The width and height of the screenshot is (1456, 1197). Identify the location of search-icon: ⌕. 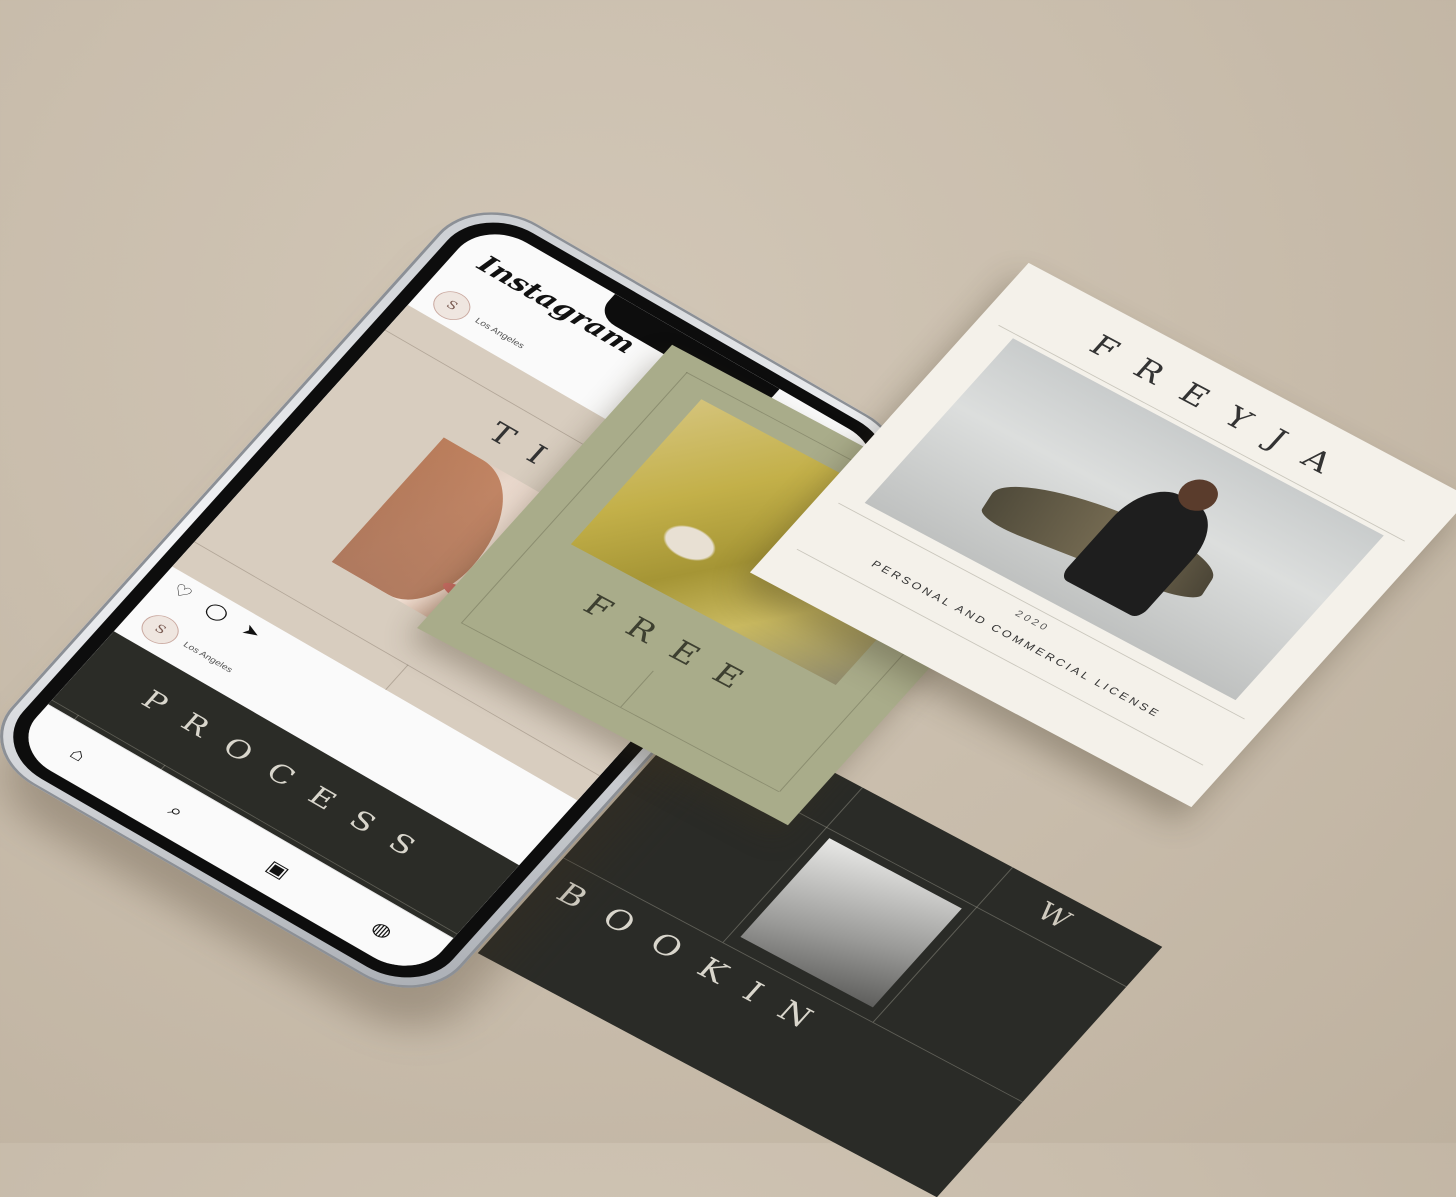
(176, 811).